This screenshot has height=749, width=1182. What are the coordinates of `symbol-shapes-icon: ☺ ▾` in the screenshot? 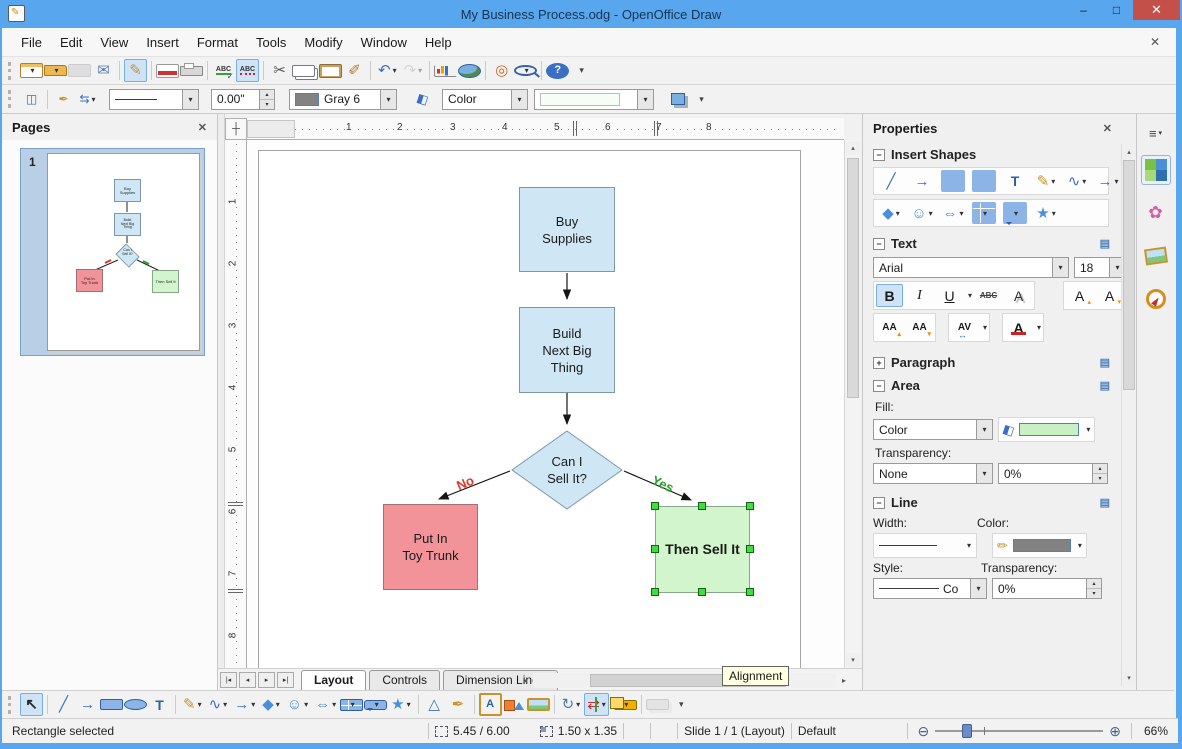 It's located at (922, 213).